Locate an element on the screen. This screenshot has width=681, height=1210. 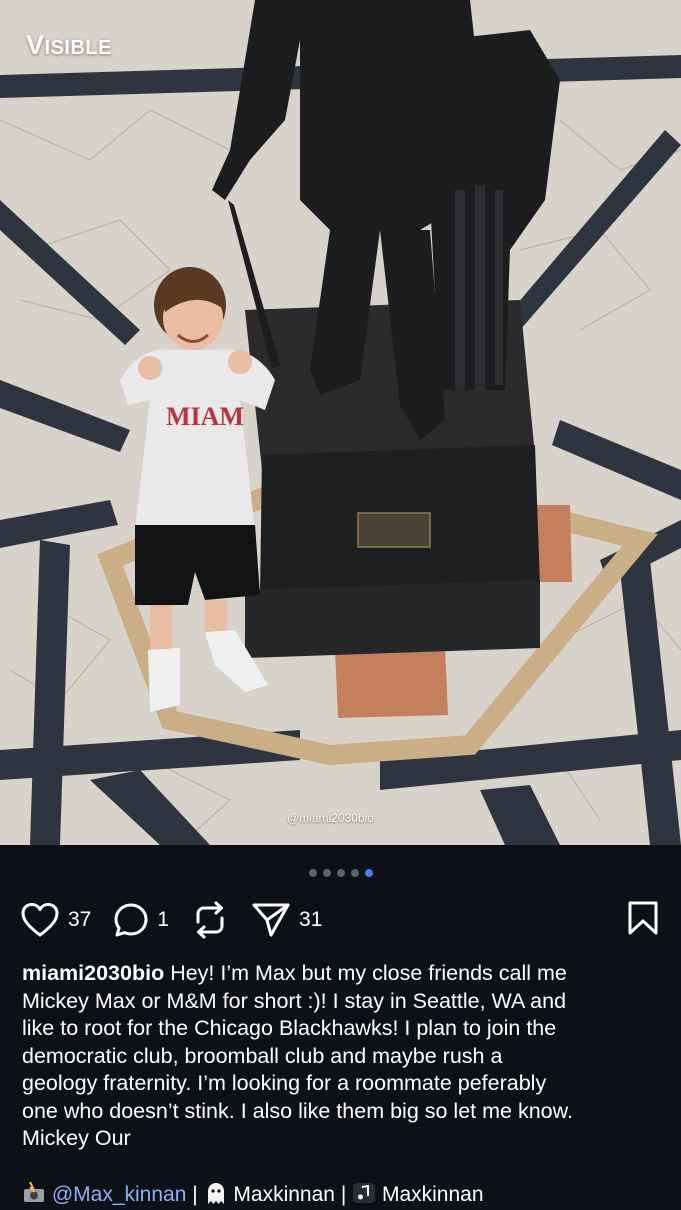
tiktok-handle: Maxkinnan is located at coordinates (432, 1194).